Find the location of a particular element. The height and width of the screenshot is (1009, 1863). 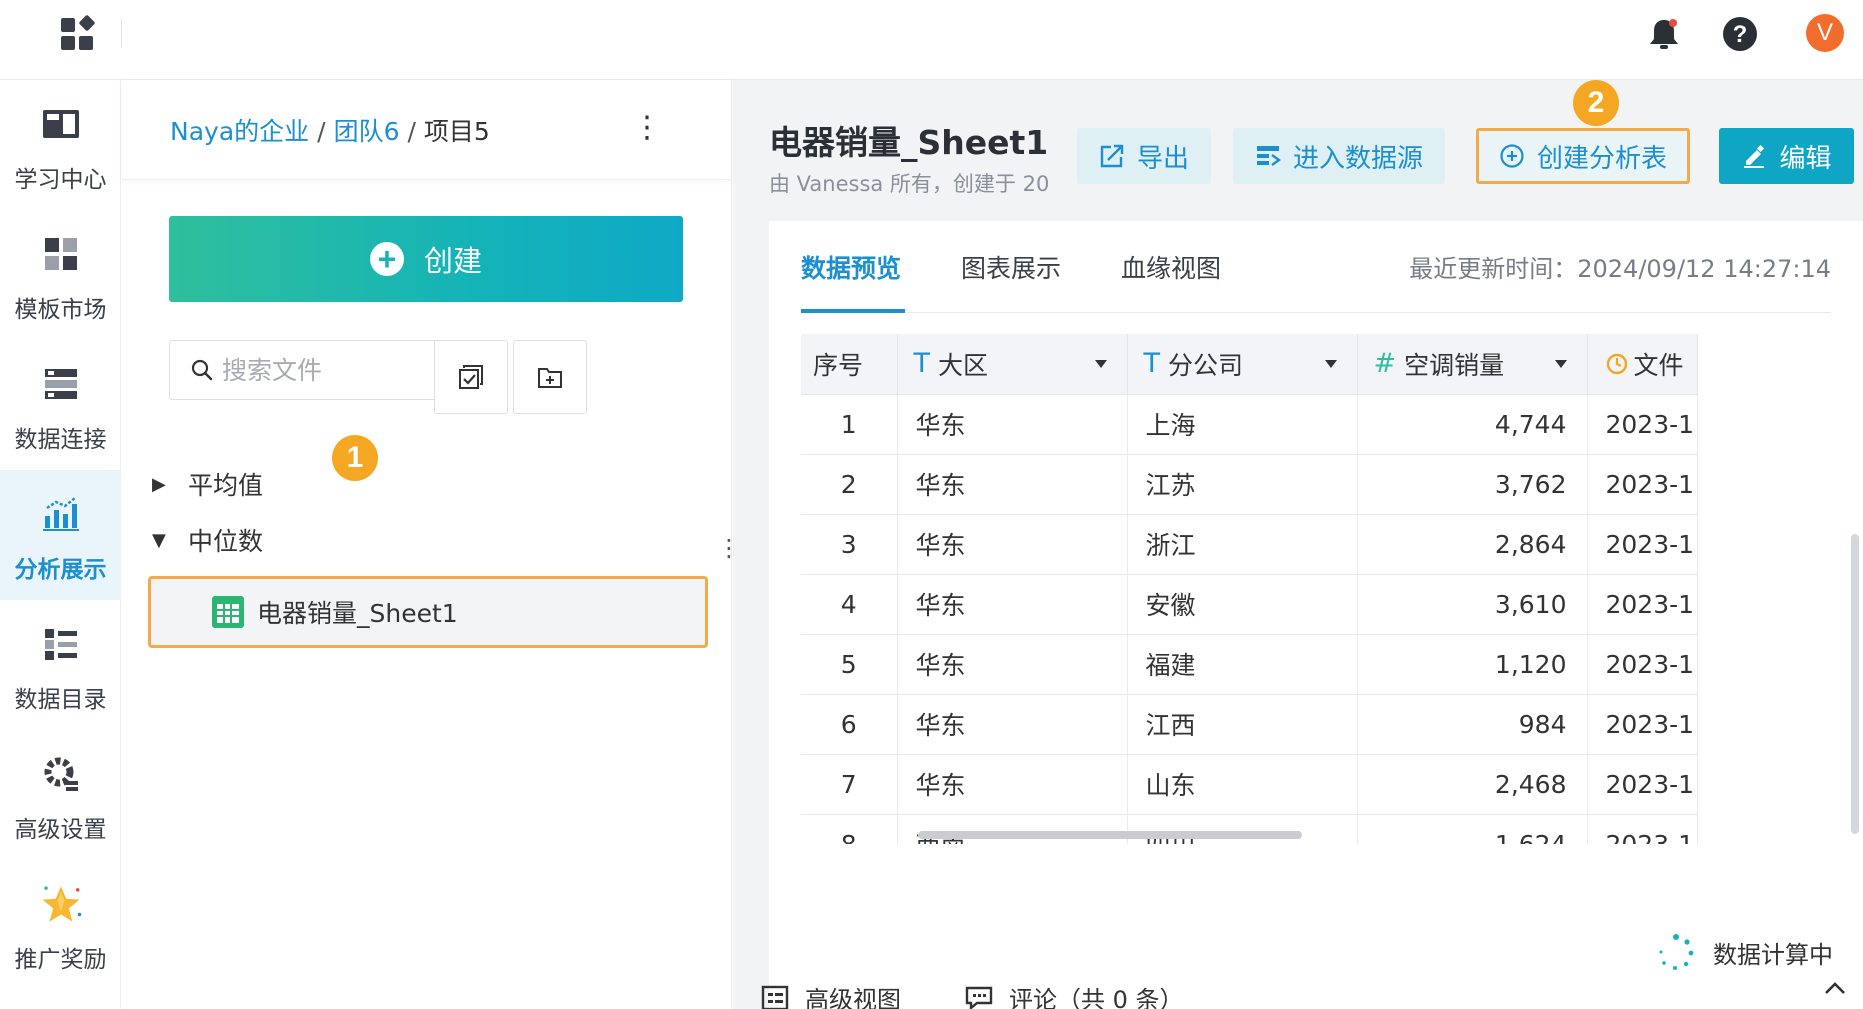

nav-item-learning-center: 学习中心 is located at coordinates (60, 145).